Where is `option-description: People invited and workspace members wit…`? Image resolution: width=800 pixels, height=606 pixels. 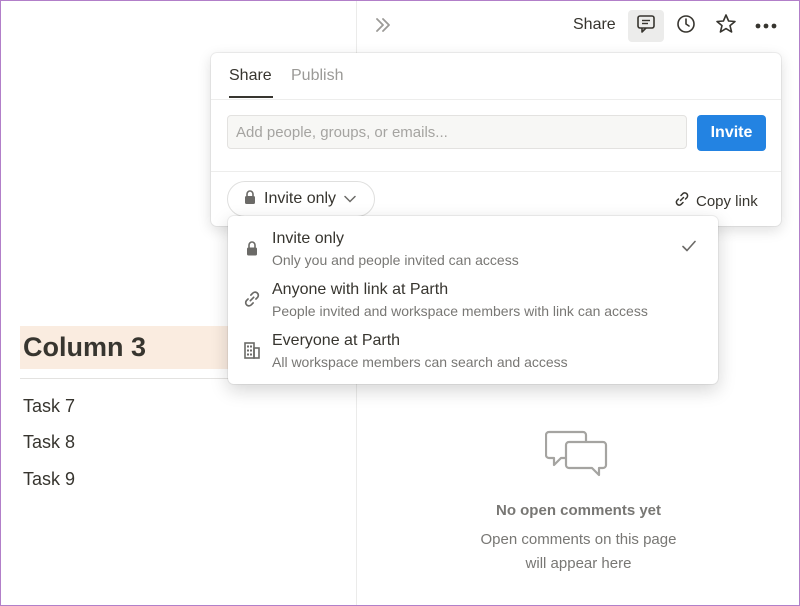
option-description: People invited and workspace members wit… is located at coordinates (460, 311).